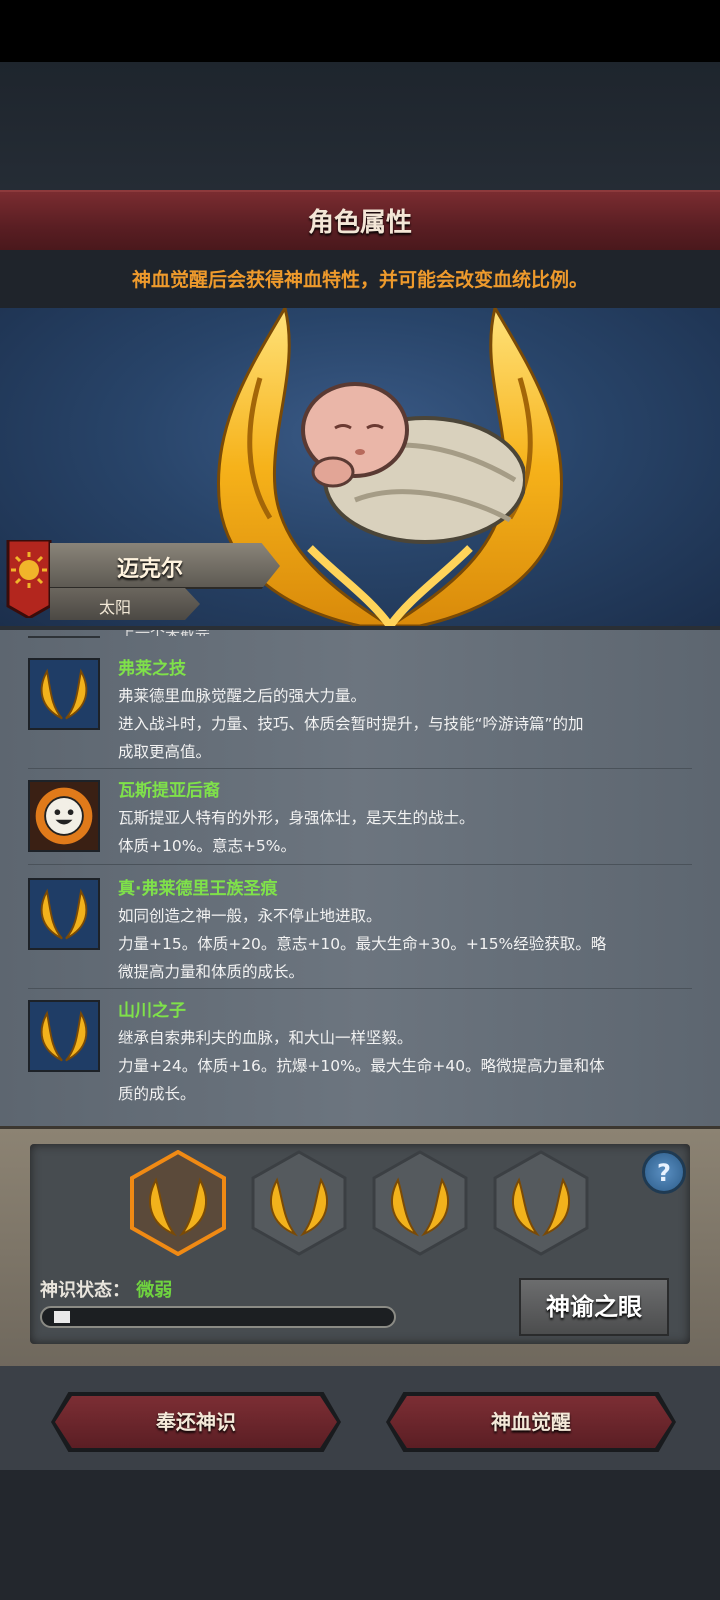 This screenshot has height=1600, width=720. What do you see at coordinates (152, 669) in the screenshot?
I see `trait-name: 弗莱之技` at bounding box center [152, 669].